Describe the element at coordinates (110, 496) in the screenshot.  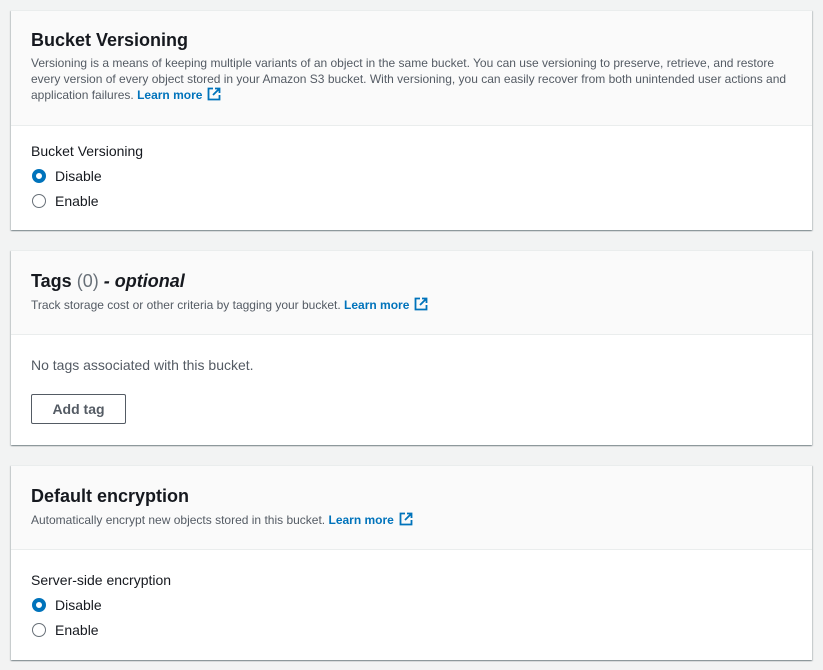
I see `default-encryption-title: Default encryption` at that location.